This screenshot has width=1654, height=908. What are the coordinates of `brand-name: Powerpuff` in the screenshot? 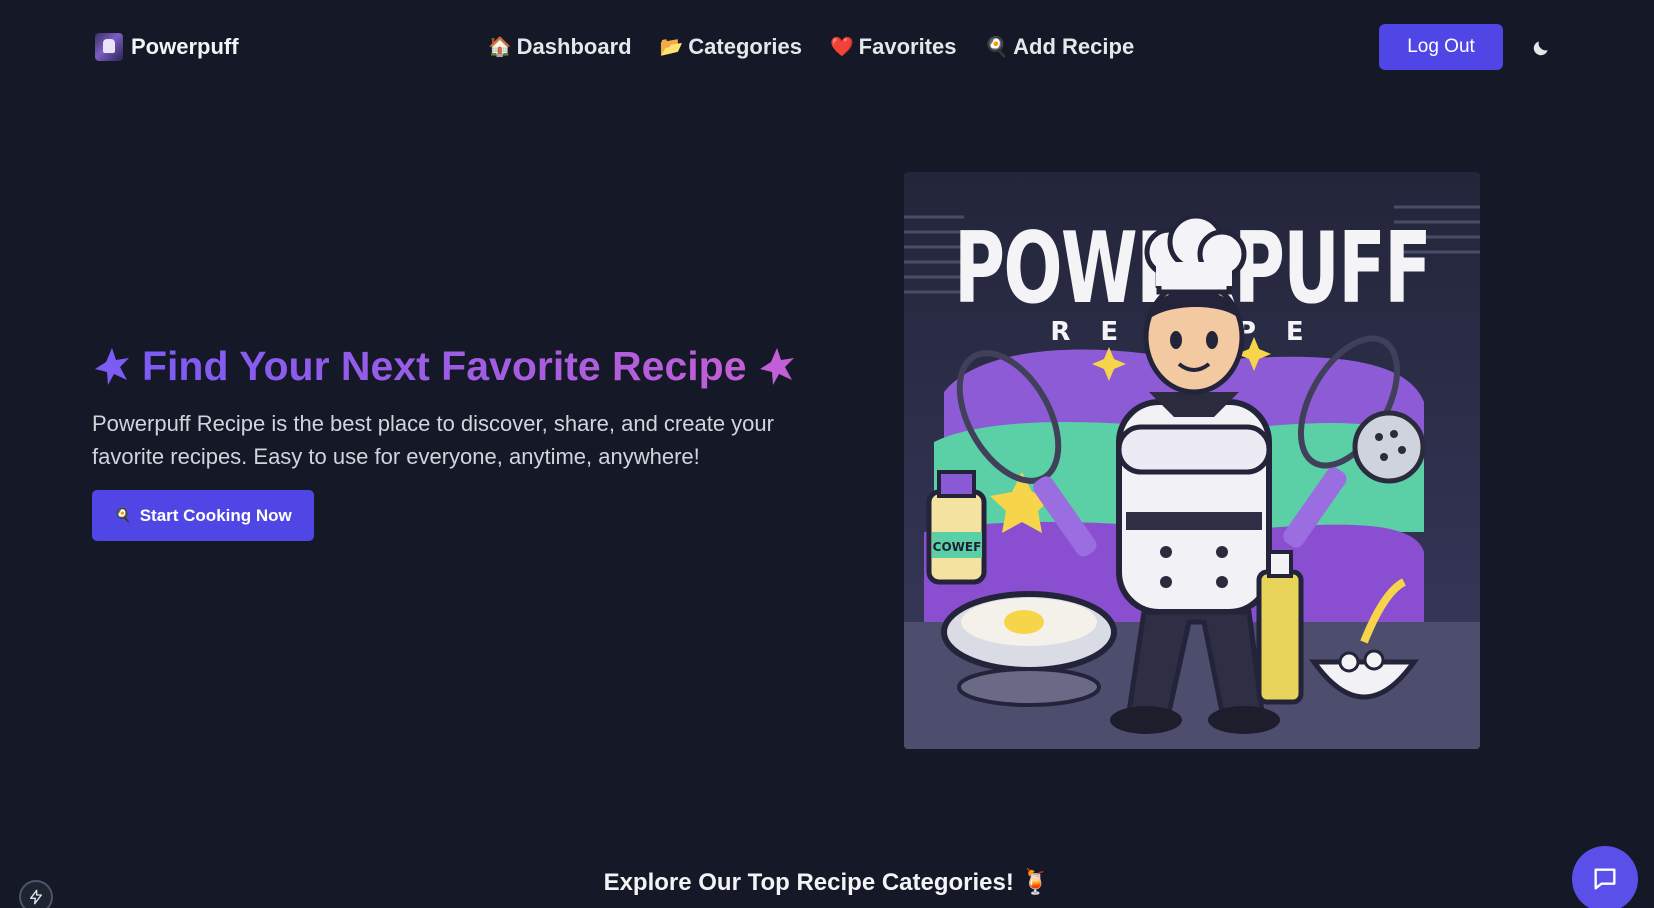 It's located at (185, 46).